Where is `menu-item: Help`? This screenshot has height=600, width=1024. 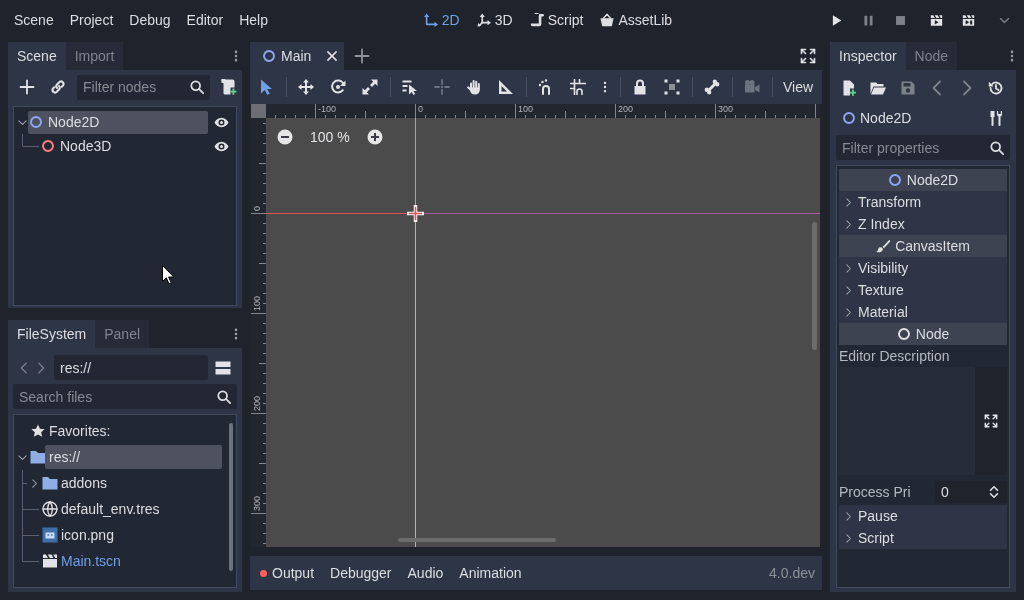 menu-item: Help is located at coordinates (253, 20).